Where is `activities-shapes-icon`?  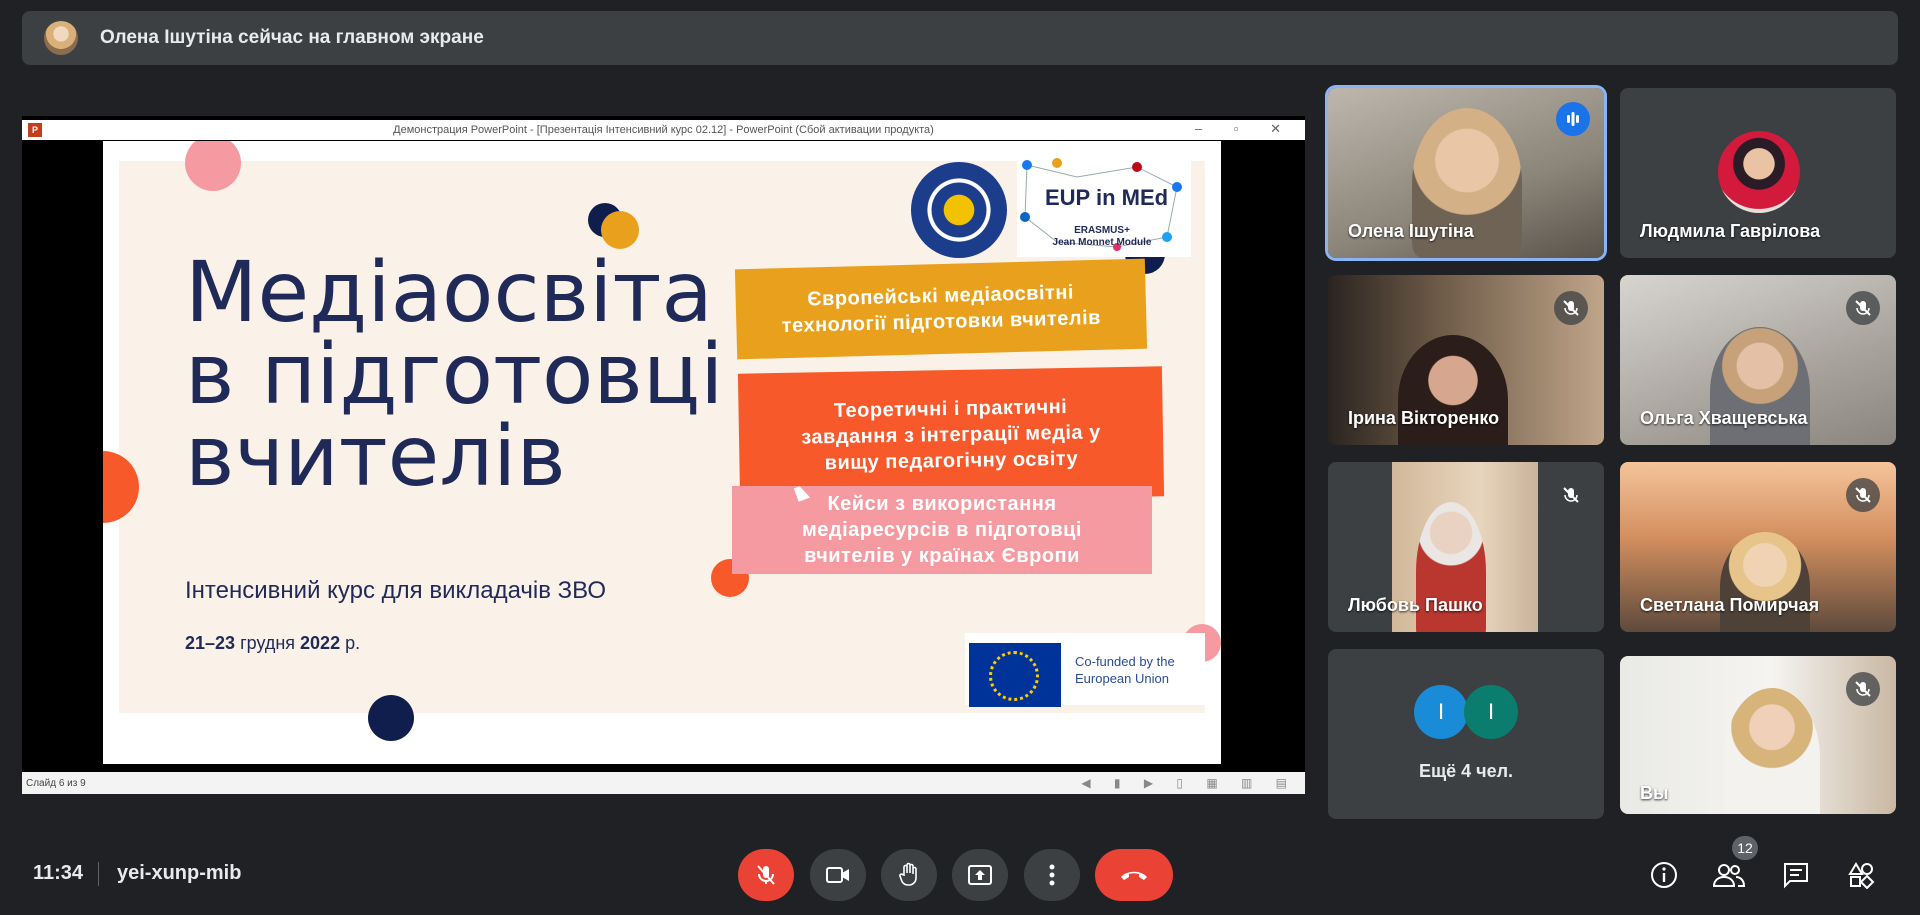
activities-shapes-icon is located at coordinates (1861, 875).